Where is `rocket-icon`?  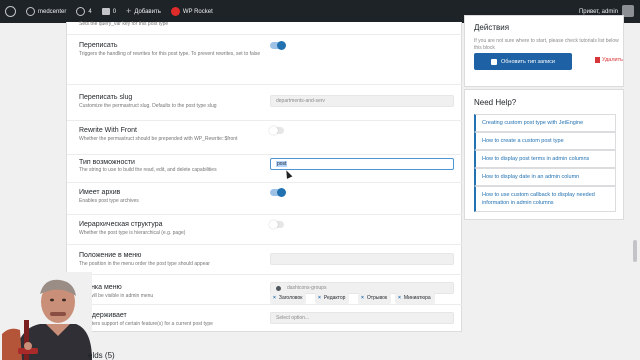 rocket-icon is located at coordinates (175, 11).